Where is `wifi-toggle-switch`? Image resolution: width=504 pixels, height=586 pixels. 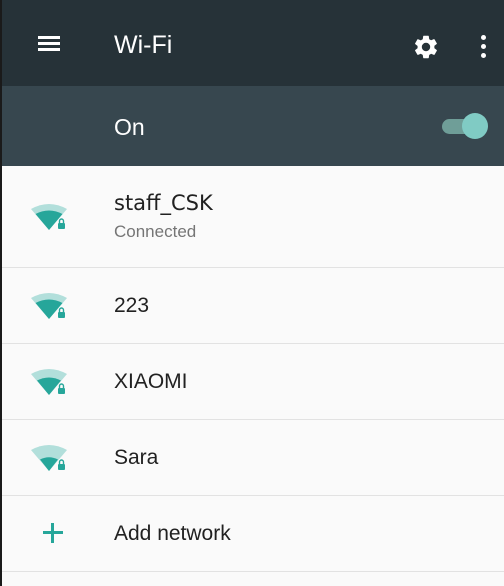 wifi-toggle-switch is located at coordinates (466, 126).